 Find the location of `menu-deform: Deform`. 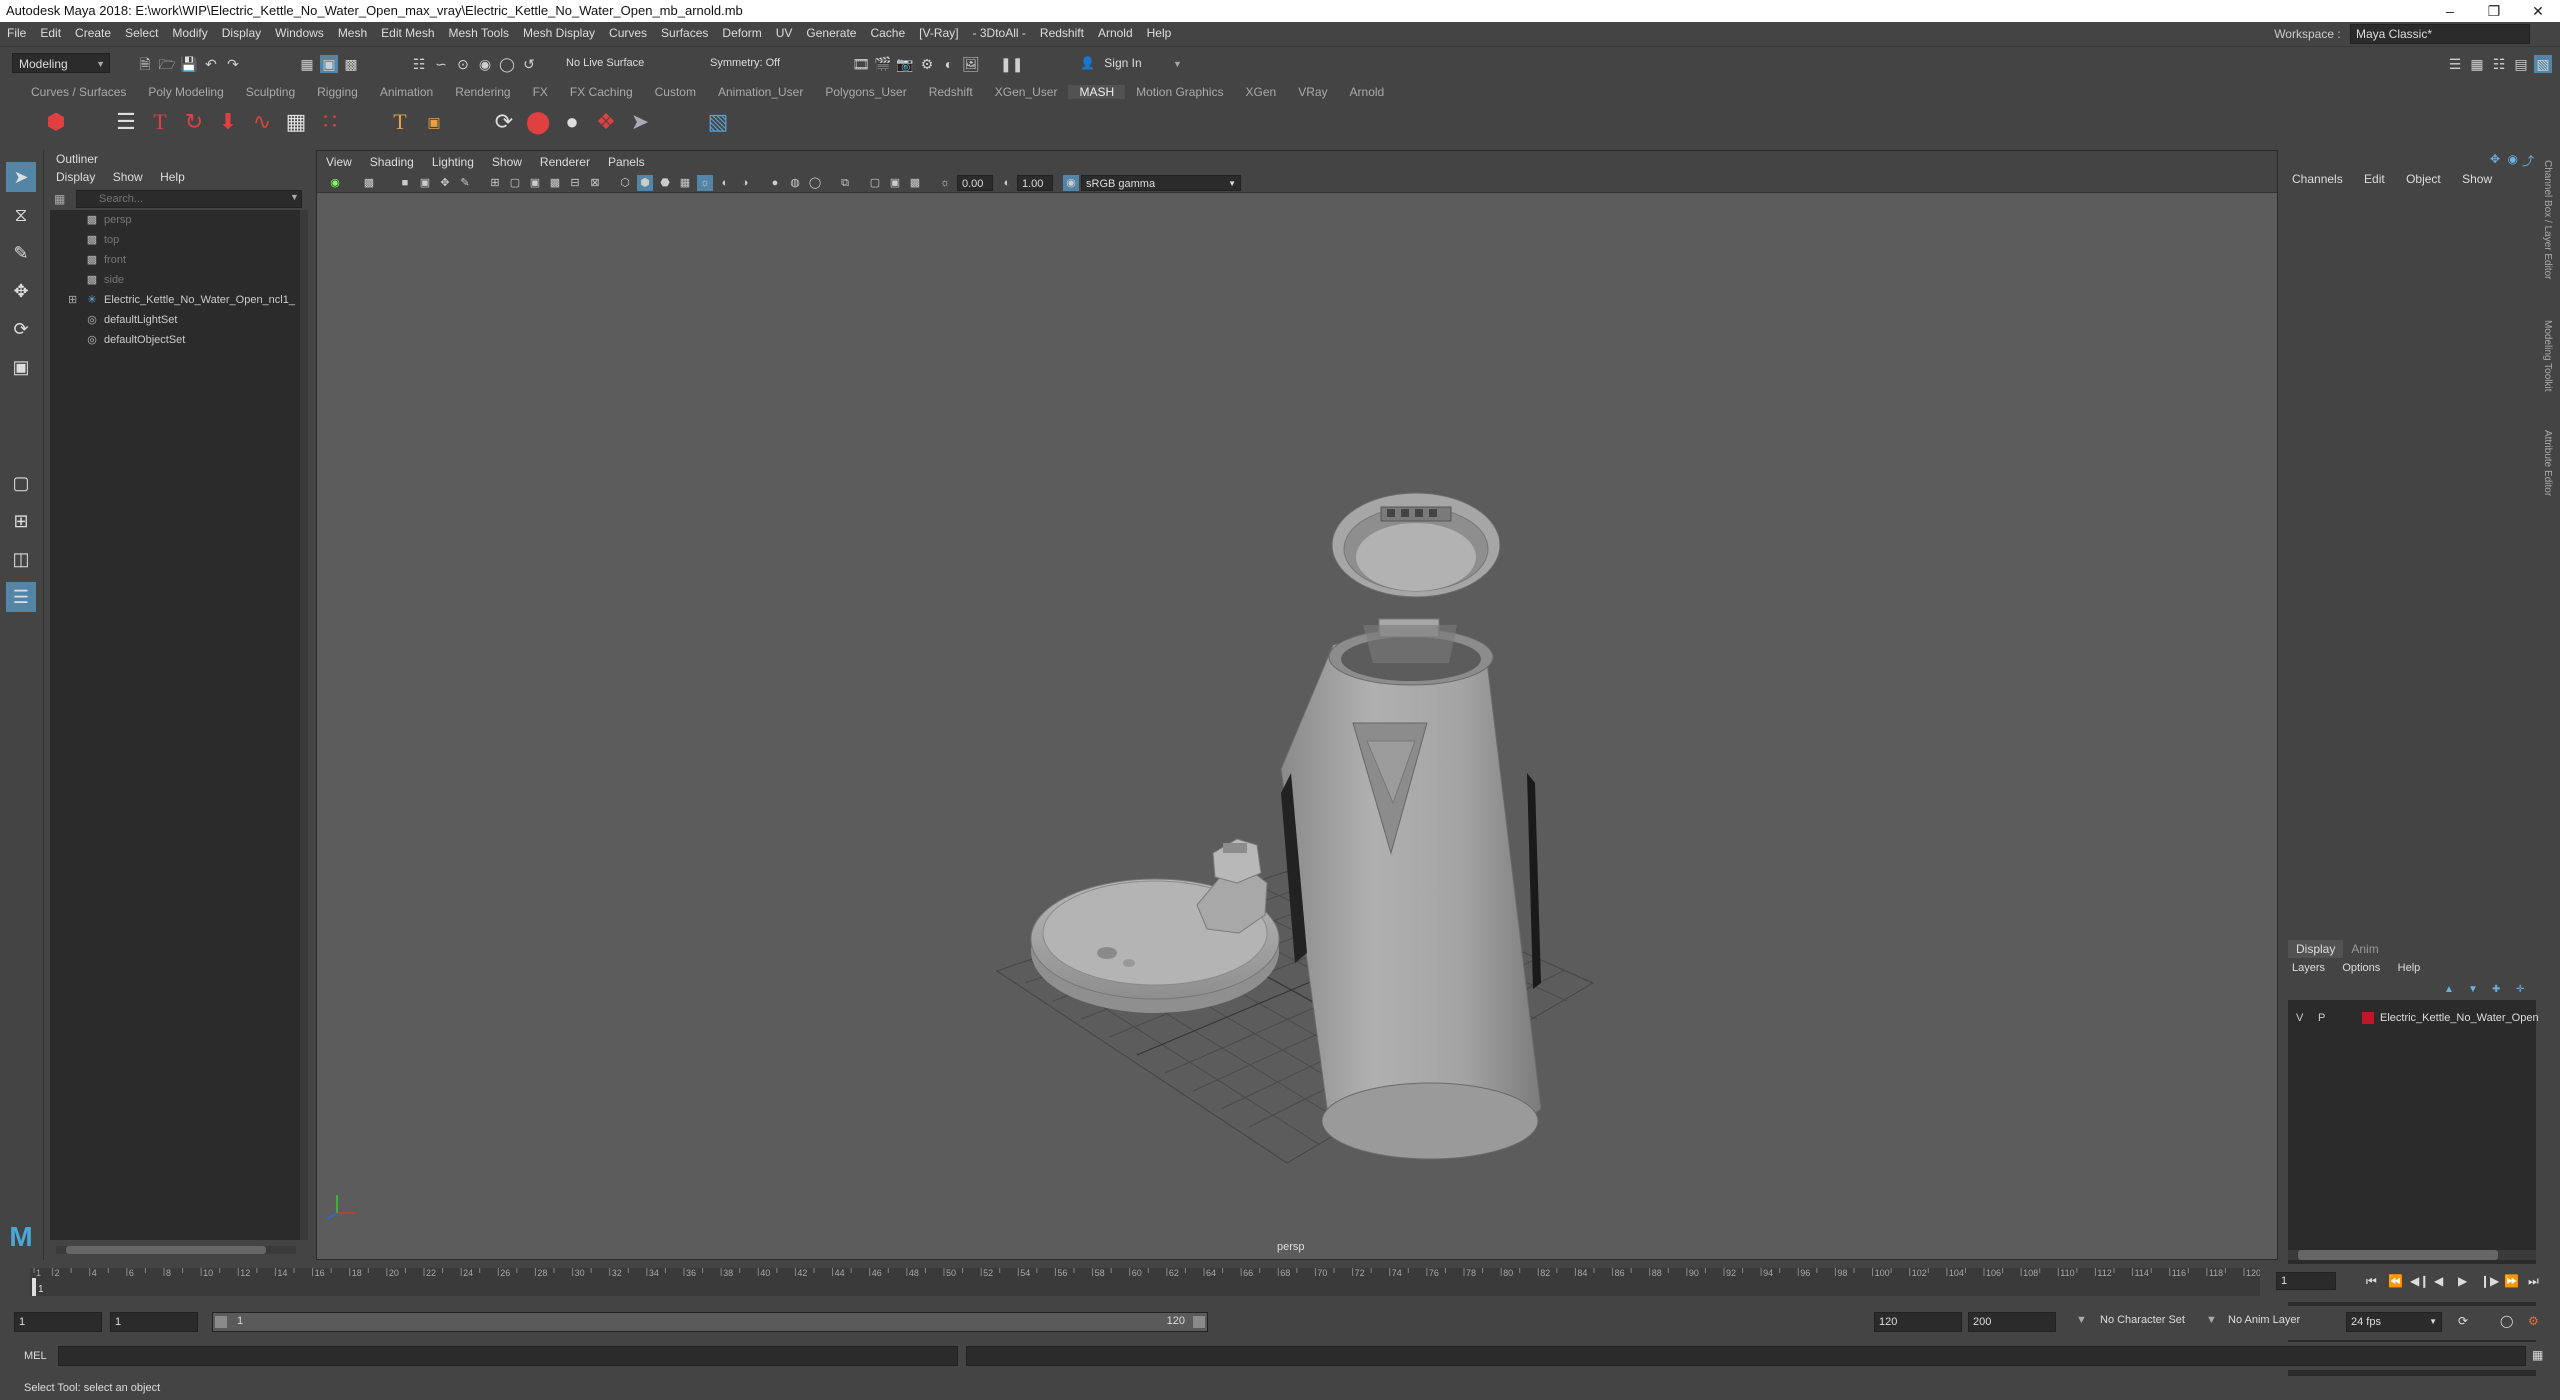

menu-deform: Deform is located at coordinates (741, 33).